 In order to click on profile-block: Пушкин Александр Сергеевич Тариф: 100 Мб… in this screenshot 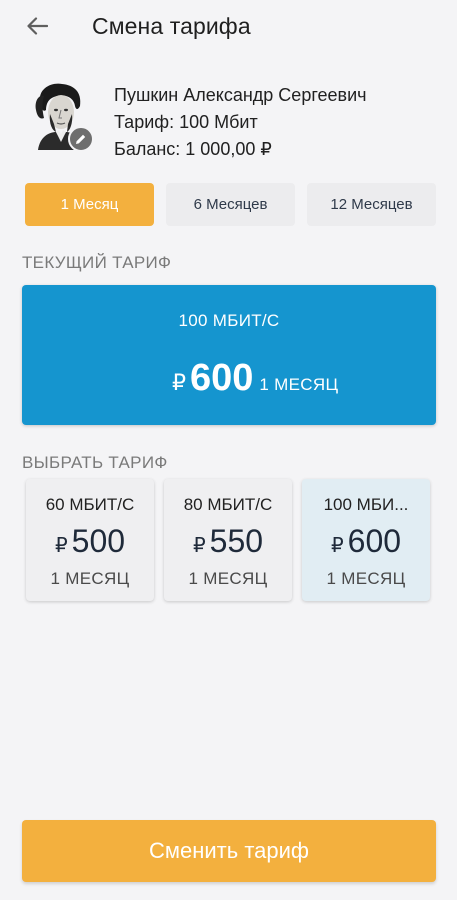, I will do `click(230, 121)`.